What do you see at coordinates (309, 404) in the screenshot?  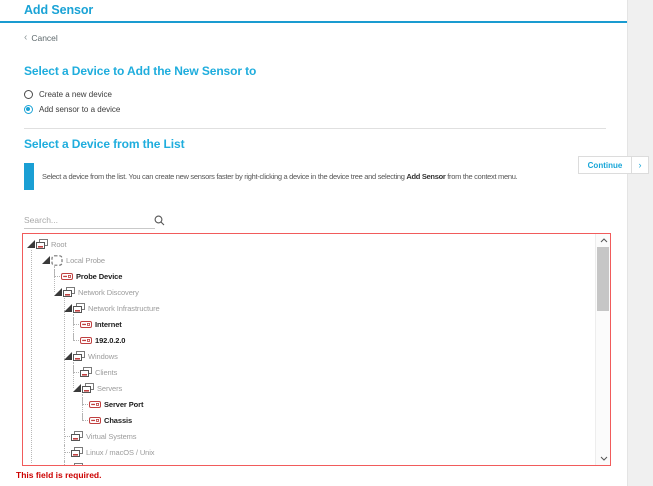 I see `tree-item: Server Port` at bounding box center [309, 404].